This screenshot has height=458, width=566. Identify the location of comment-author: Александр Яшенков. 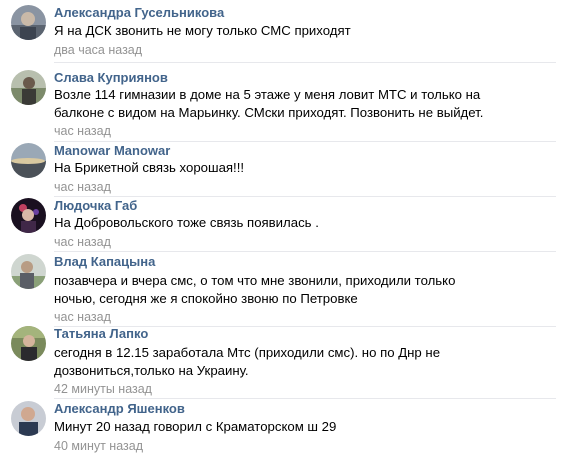
(119, 409).